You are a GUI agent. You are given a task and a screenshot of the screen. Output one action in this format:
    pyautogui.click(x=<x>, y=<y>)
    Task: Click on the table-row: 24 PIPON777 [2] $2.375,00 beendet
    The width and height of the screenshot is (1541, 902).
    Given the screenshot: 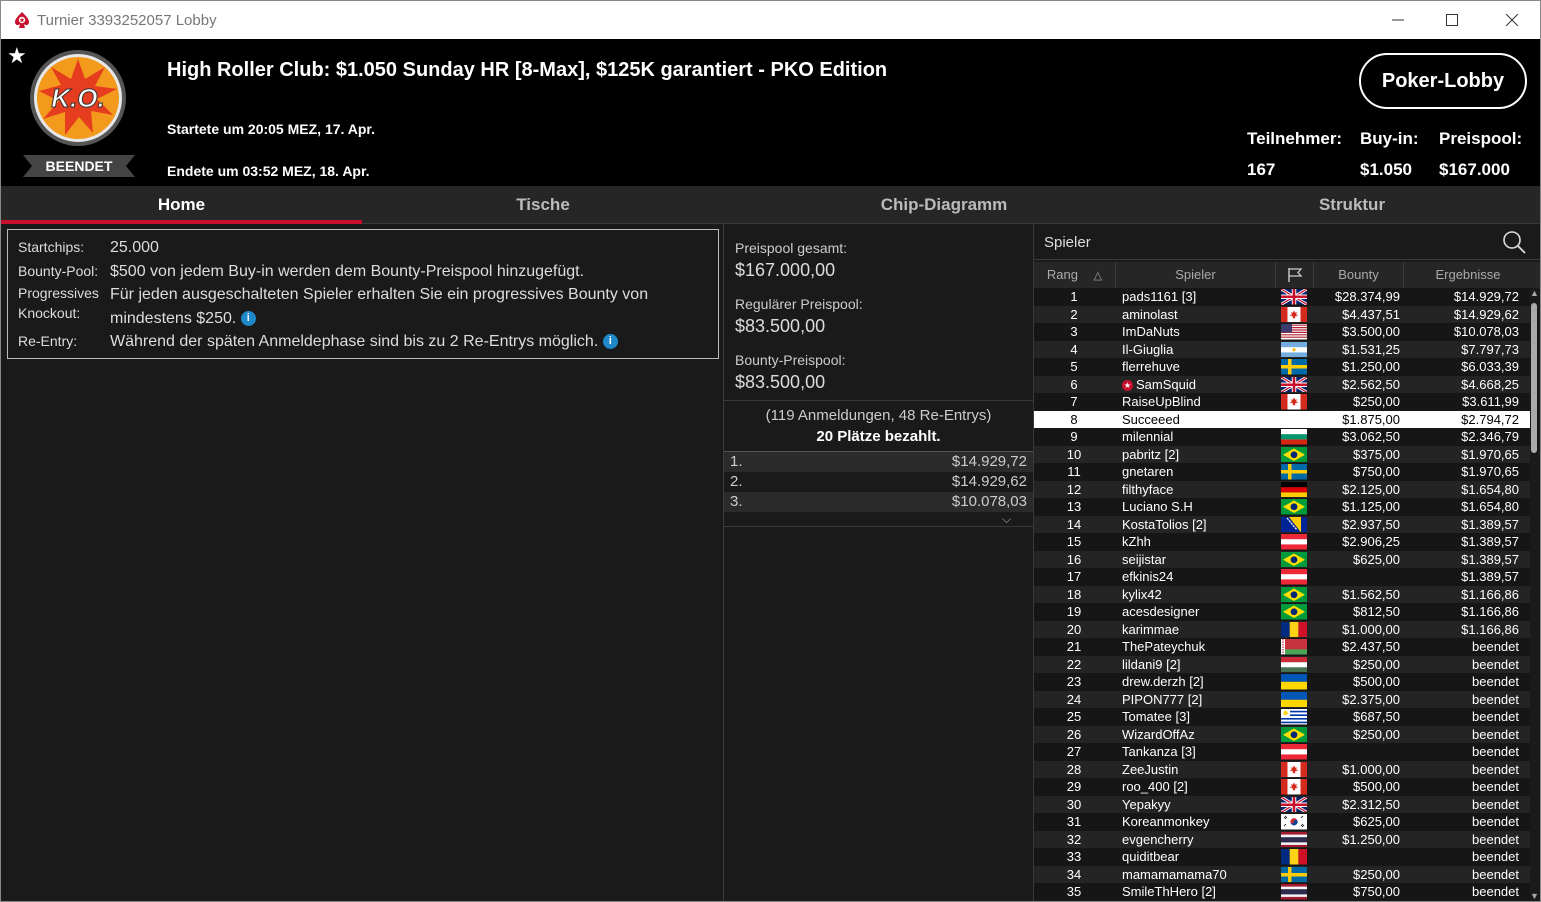 What is the action you would take?
    pyautogui.click(x=1282, y=699)
    